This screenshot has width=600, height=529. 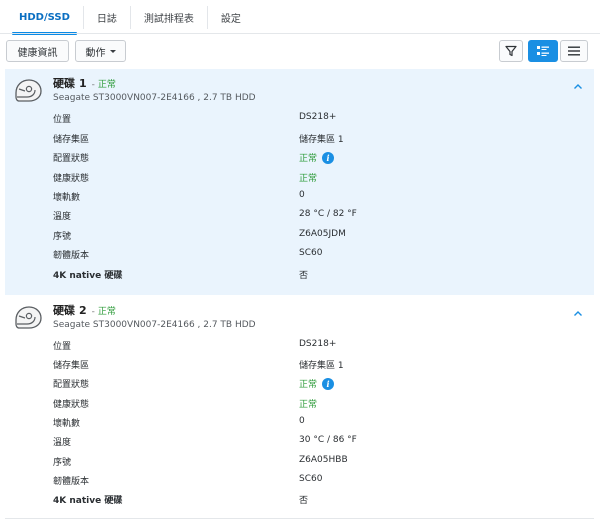 I want to click on field-row: 溫度 28 °C / 82 °F, so click(x=313, y=216).